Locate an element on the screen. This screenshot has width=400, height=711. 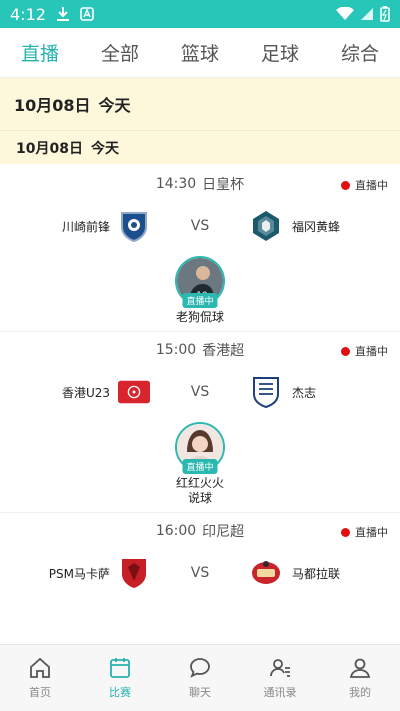
home-icon is located at coordinates (40, 667).